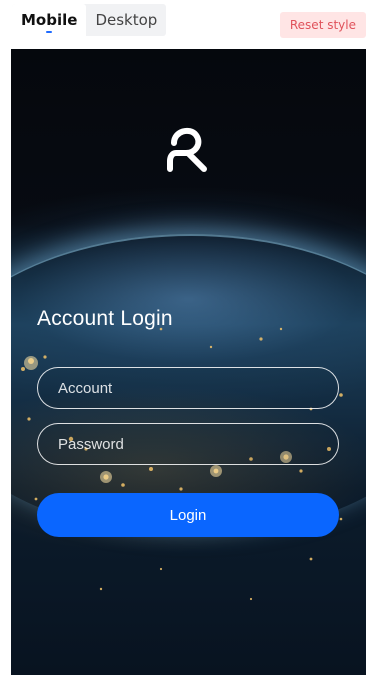  I want to click on tab-desktop: Desktop, so click(126, 20).